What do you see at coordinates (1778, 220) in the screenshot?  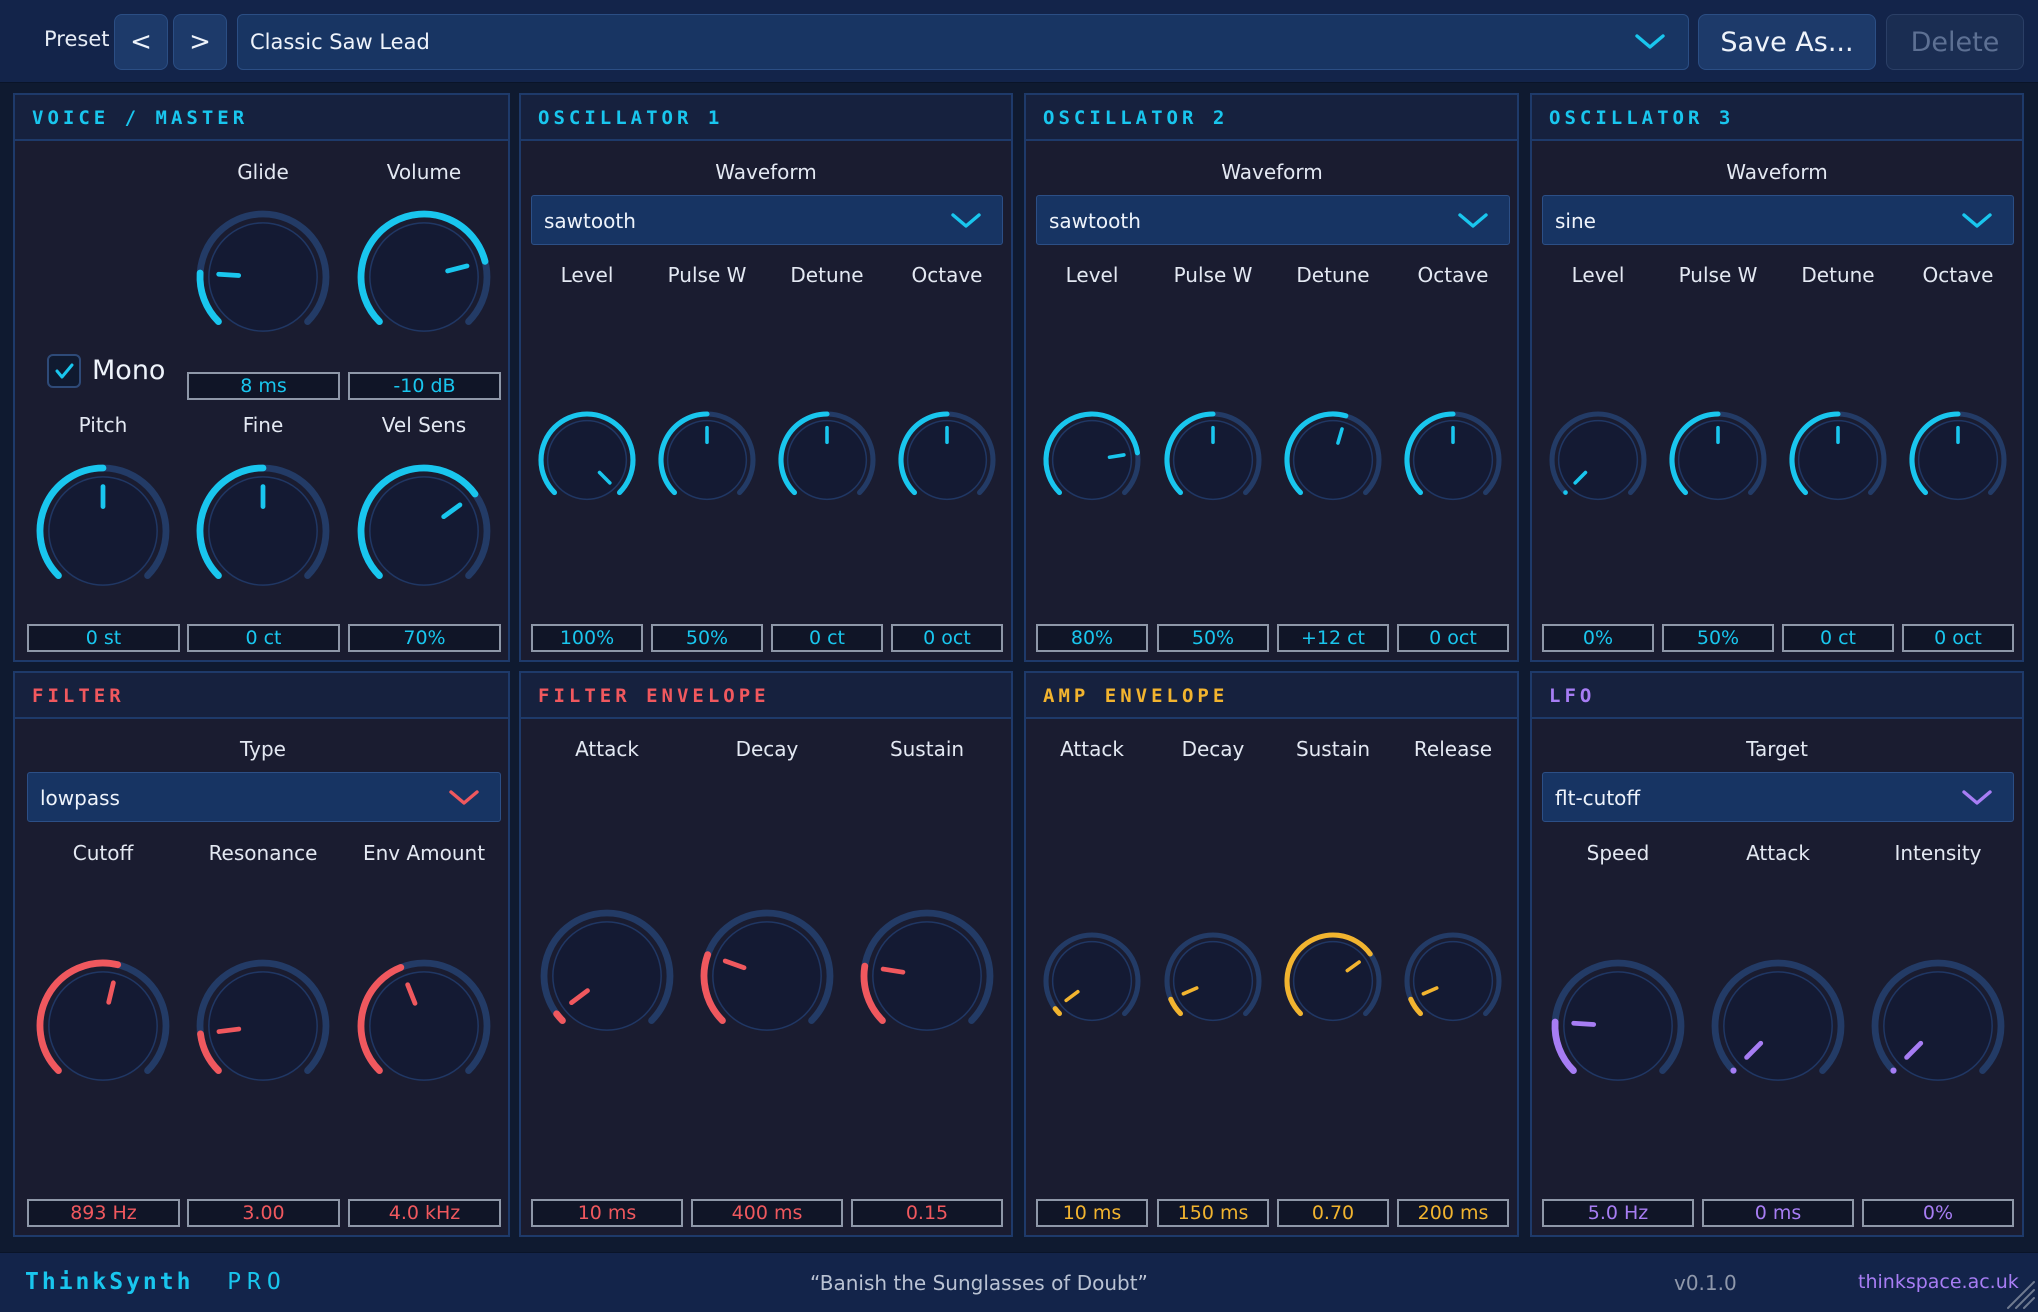 I see `waveform-select: sine` at bounding box center [1778, 220].